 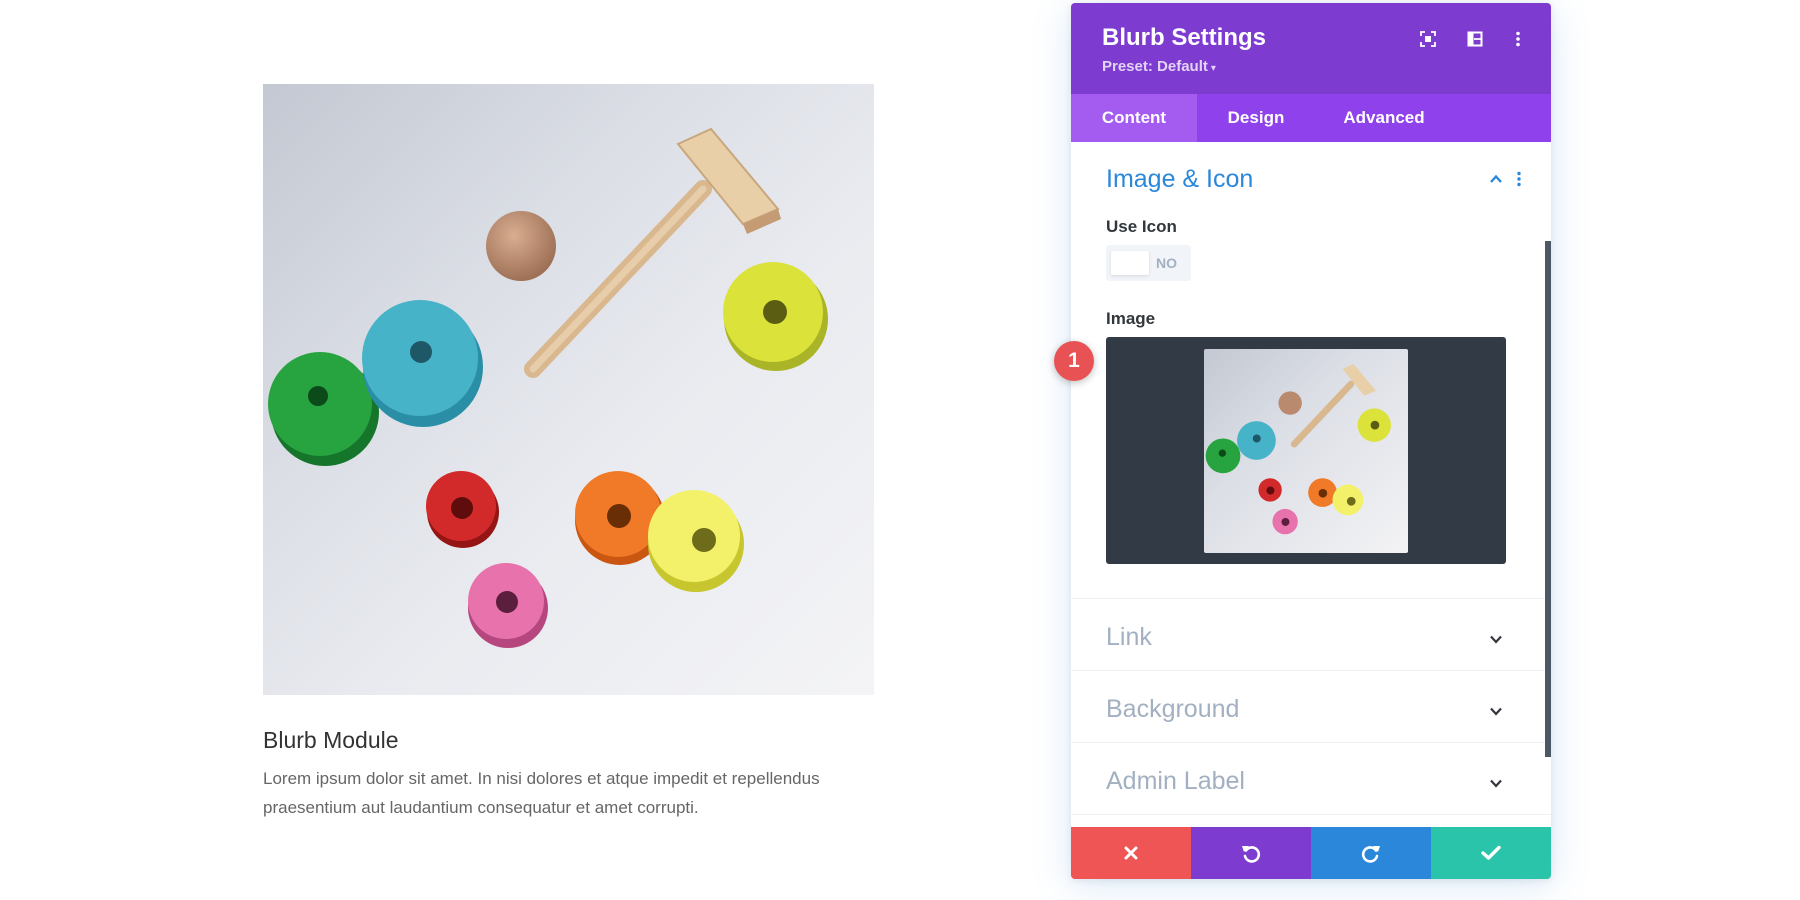 I want to click on save-button, so click(x=1491, y=853).